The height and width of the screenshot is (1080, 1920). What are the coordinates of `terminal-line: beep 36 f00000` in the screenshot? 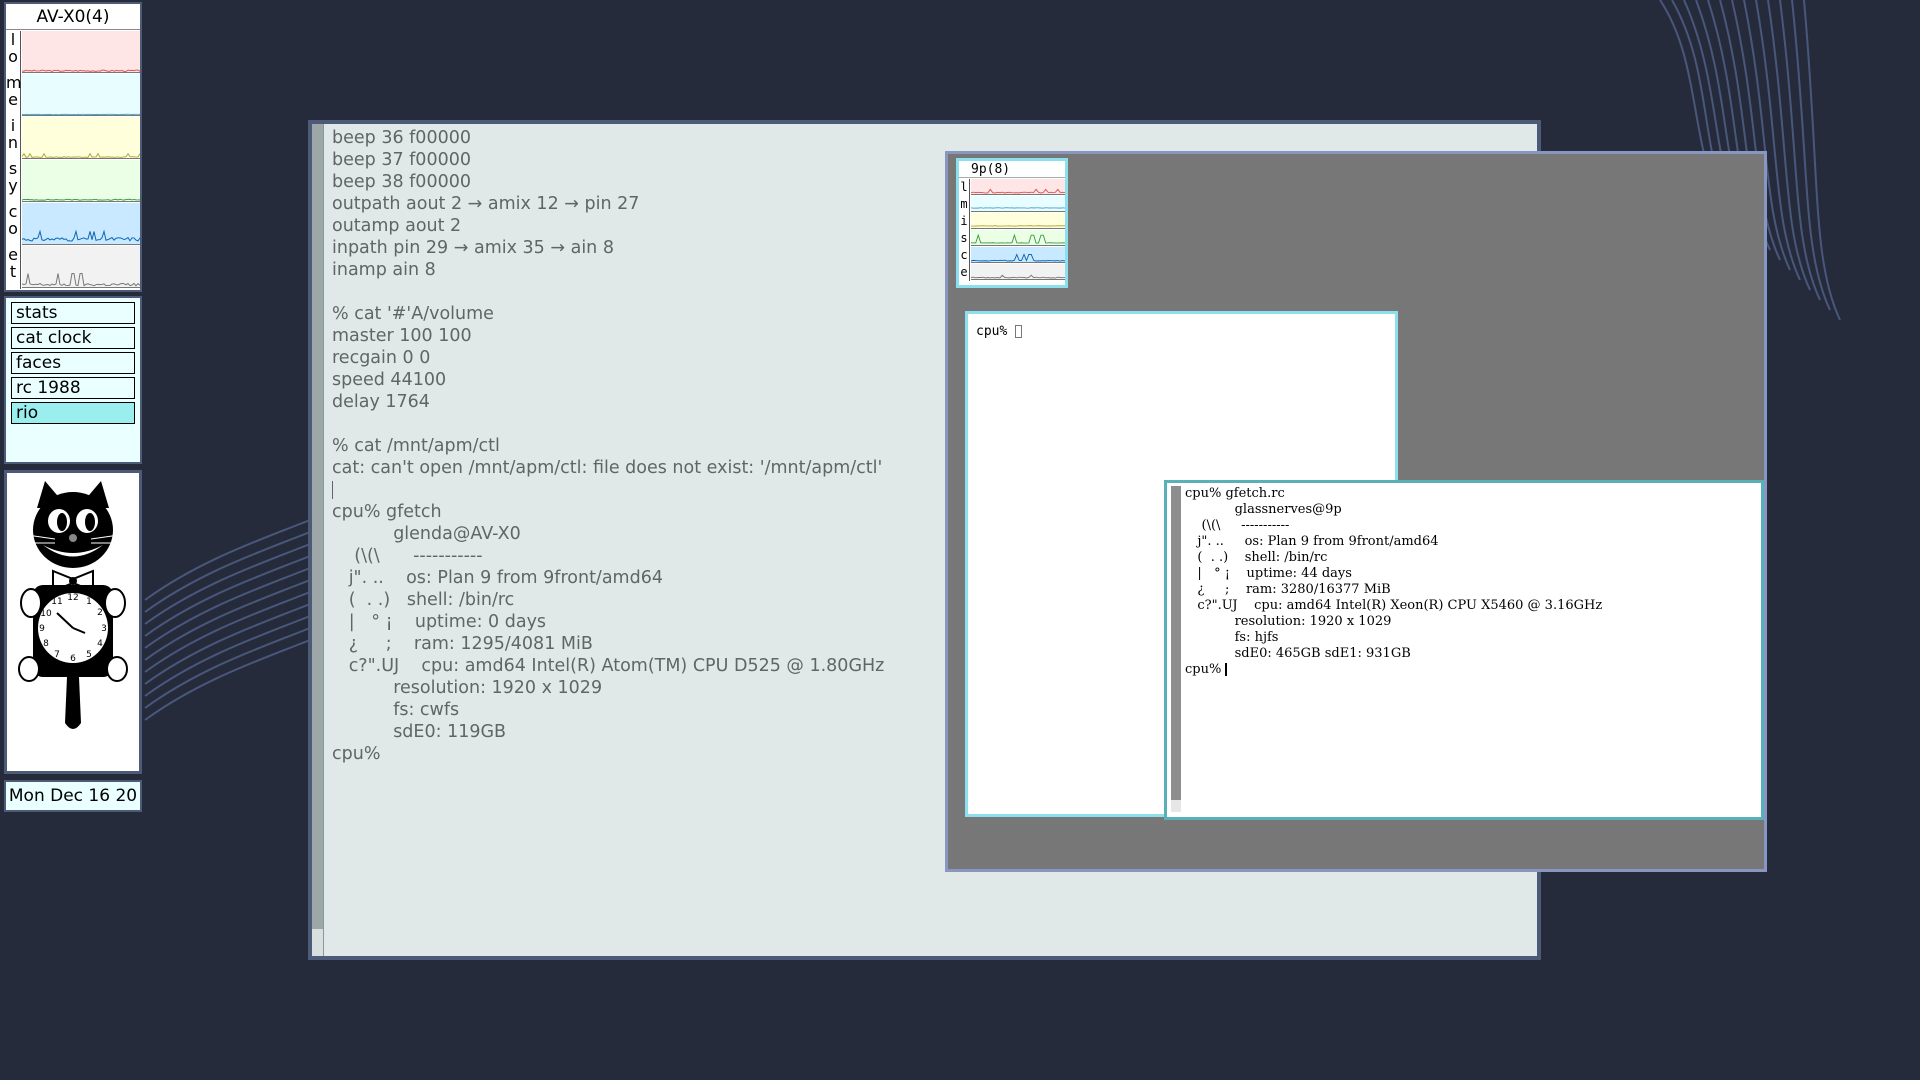 It's located at (401, 138).